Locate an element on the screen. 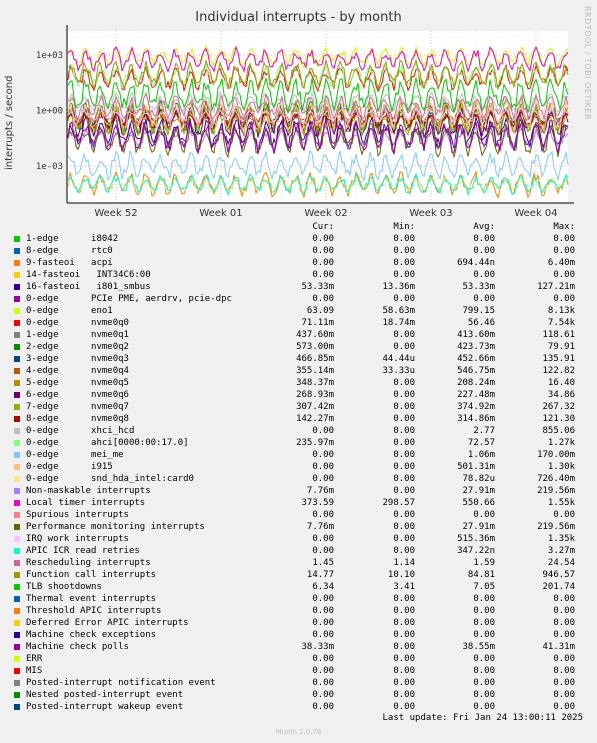  legend-series-name: 3-edge nvme0q3 is located at coordinates (77, 359).